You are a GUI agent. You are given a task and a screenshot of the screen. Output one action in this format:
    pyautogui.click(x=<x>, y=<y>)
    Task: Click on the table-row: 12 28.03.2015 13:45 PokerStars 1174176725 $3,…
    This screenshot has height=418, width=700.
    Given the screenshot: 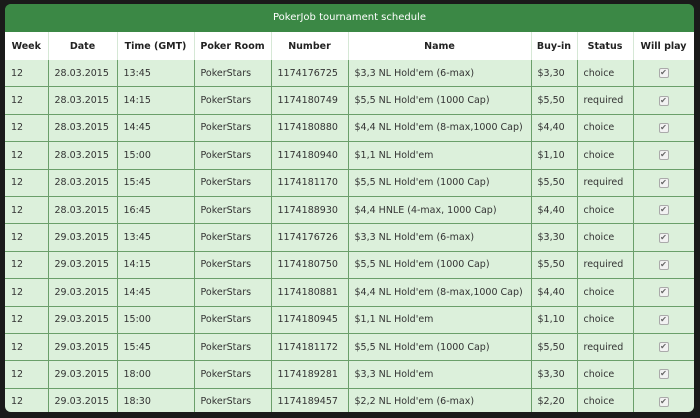 What is the action you would take?
    pyautogui.click(x=349, y=74)
    